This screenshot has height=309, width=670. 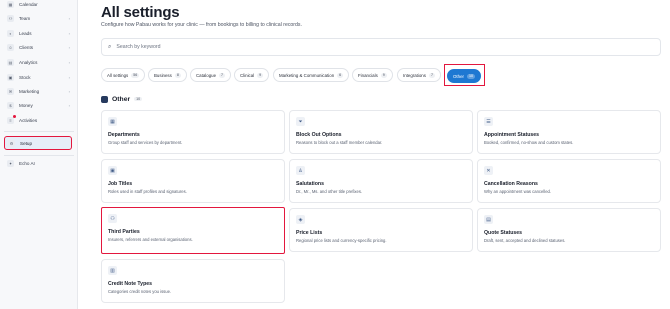 I want to click on tab-integrations: Integrations 7, so click(x=419, y=75).